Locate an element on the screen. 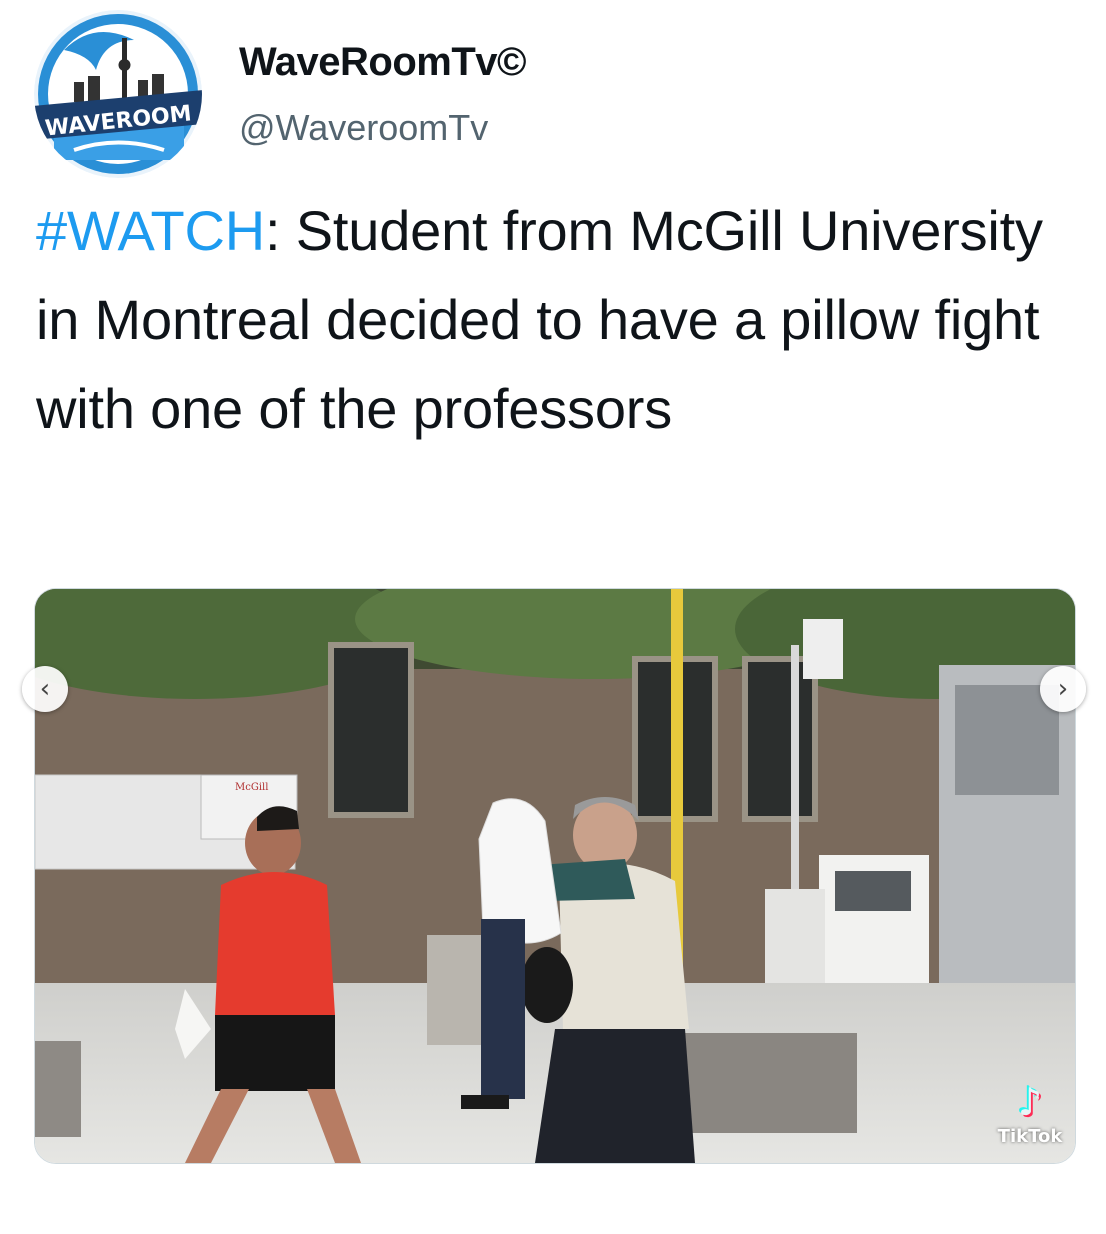  hashtag-link: #WATCH is located at coordinates (150, 230).